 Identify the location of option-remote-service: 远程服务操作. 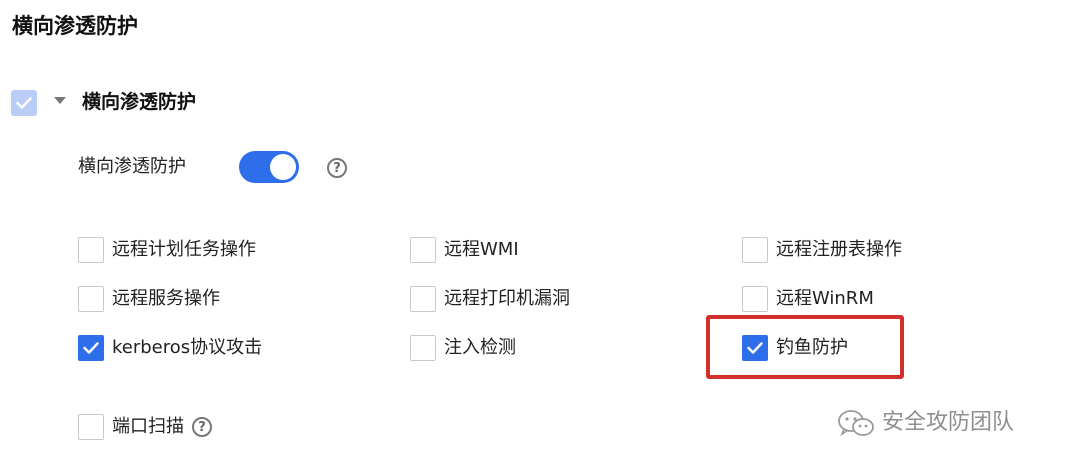
(149, 299).